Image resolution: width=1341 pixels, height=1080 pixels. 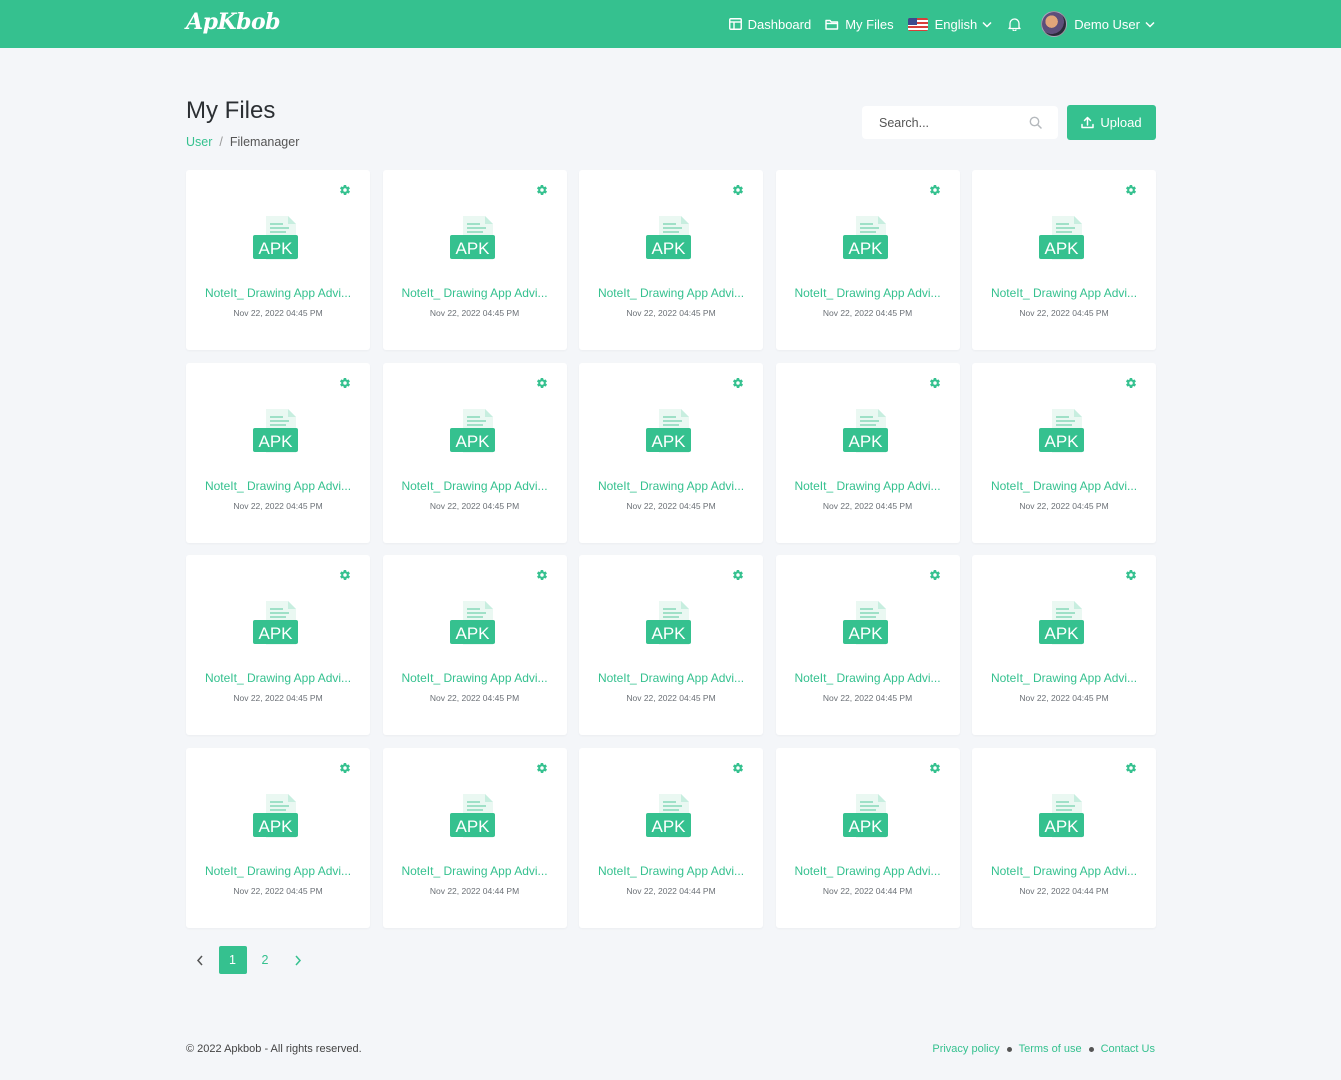 I want to click on us-flag-icon, so click(x=917, y=24).